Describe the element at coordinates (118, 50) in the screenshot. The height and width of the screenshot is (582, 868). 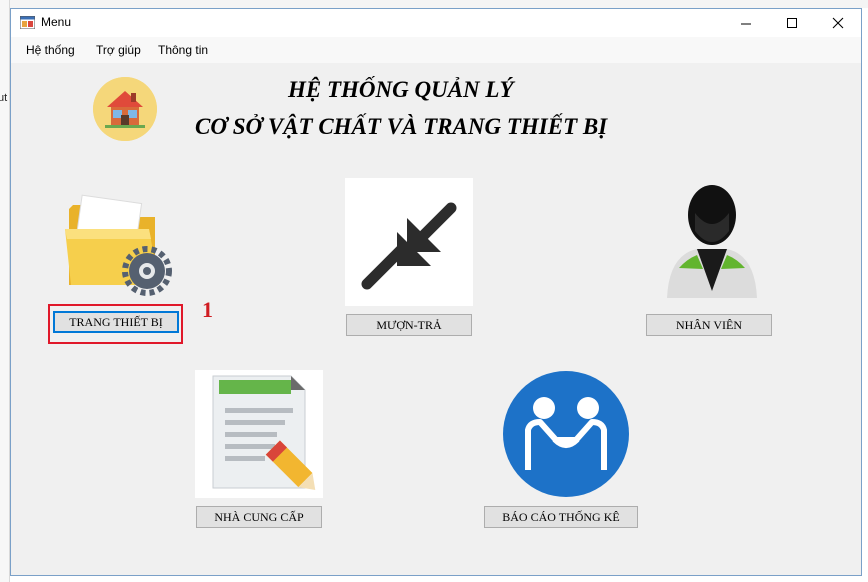
I see `menu-tro-giup: Trợ giúp` at that location.